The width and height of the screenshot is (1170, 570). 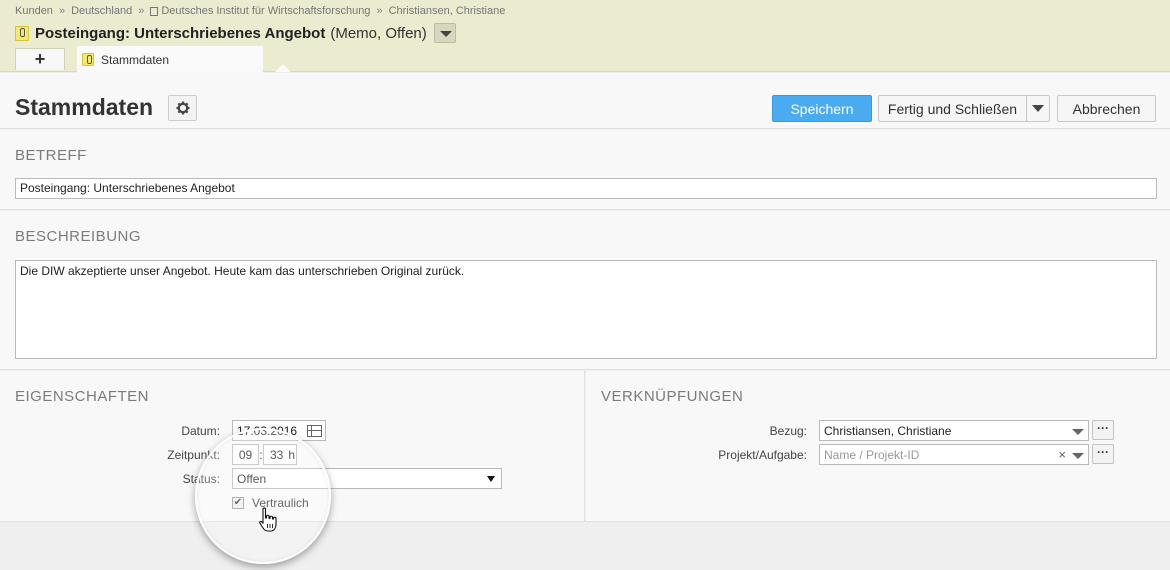 What do you see at coordinates (1106, 108) in the screenshot?
I see `cancel-button: Abbrechen` at bounding box center [1106, 108].